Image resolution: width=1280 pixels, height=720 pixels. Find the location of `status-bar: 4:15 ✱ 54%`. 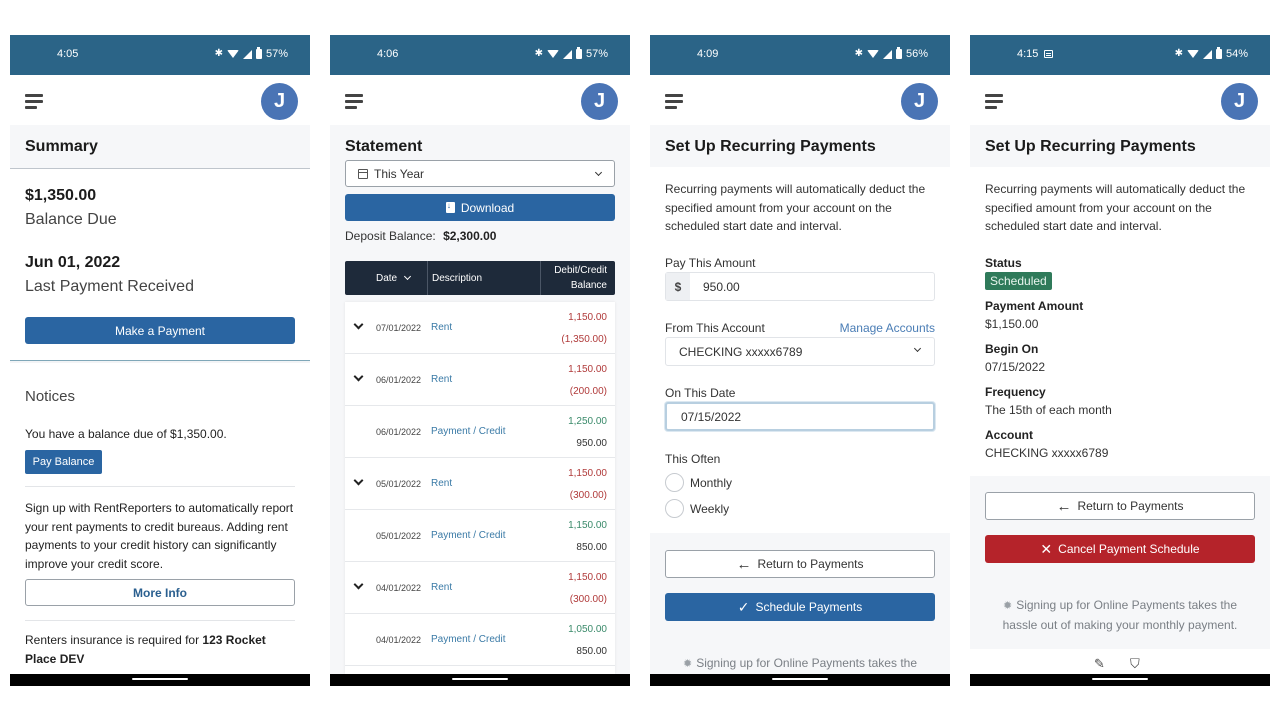

status-bar: 4:15 ✱ 54% is located at coordinates (1120, 55).